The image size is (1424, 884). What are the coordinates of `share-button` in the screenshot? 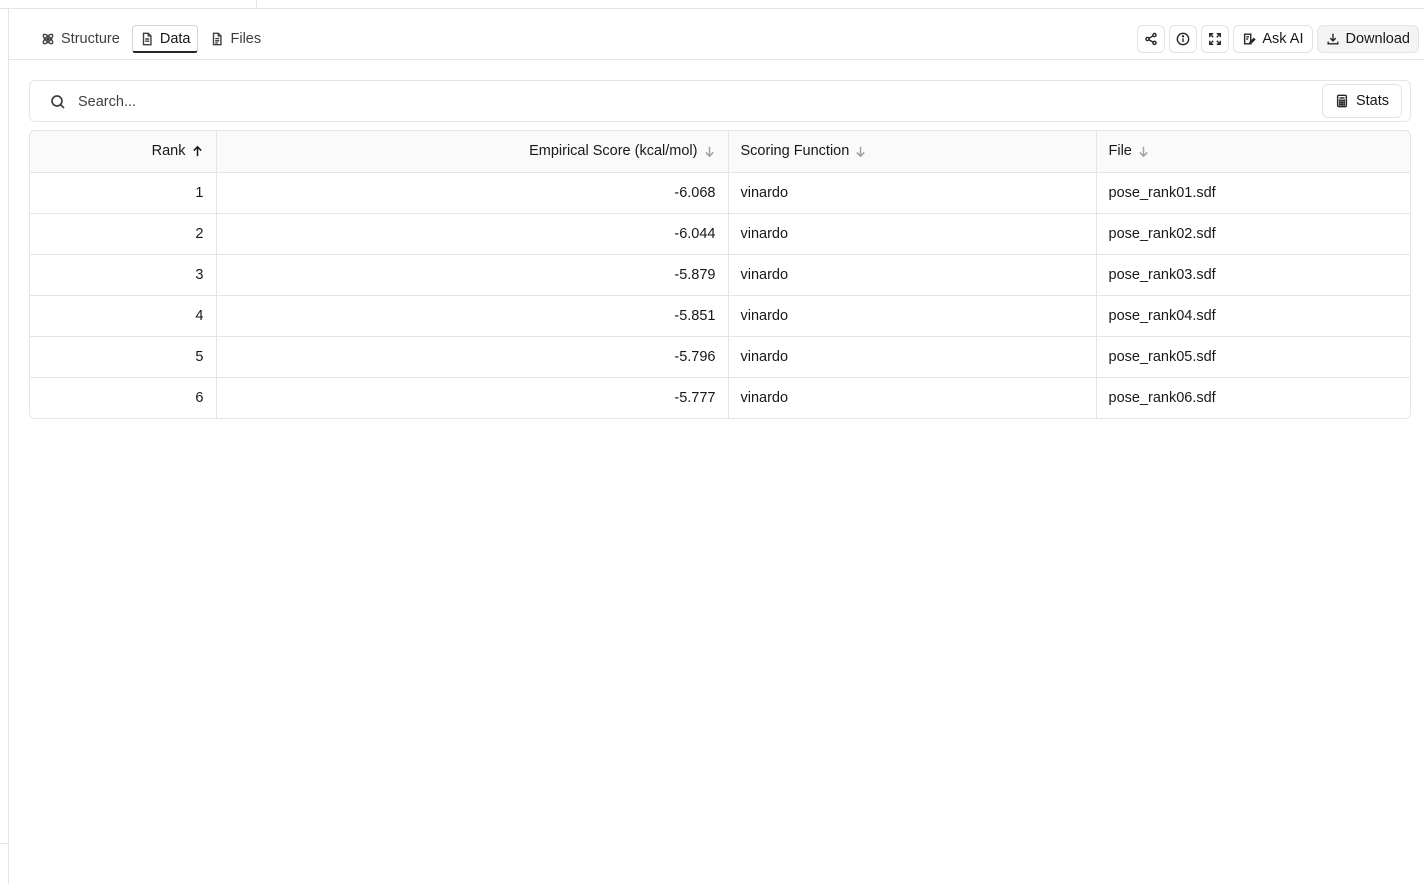 It's located at (1151, 39).